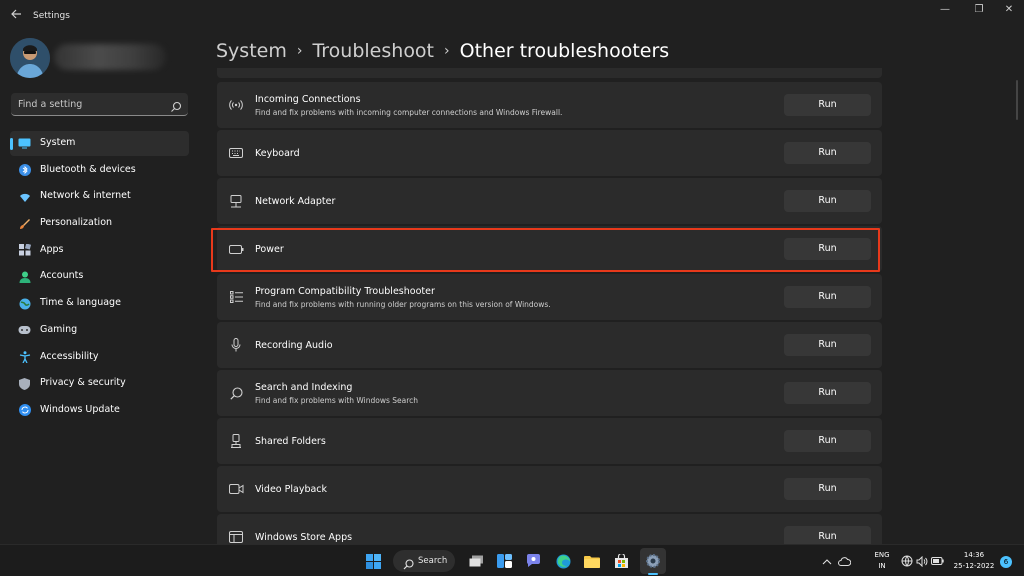  Describe the element at coordinates (88, 169) in the screenshot. I see `sidebar-item-label: Bluetooth & devices` at that location.